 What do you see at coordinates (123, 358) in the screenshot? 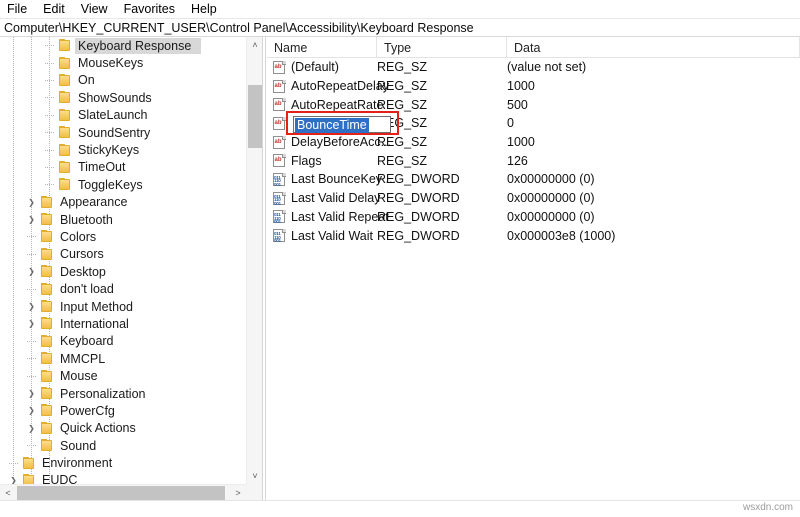
I see `tree-item-mmcpl: MMCPL` at bounding box center [123, 358].